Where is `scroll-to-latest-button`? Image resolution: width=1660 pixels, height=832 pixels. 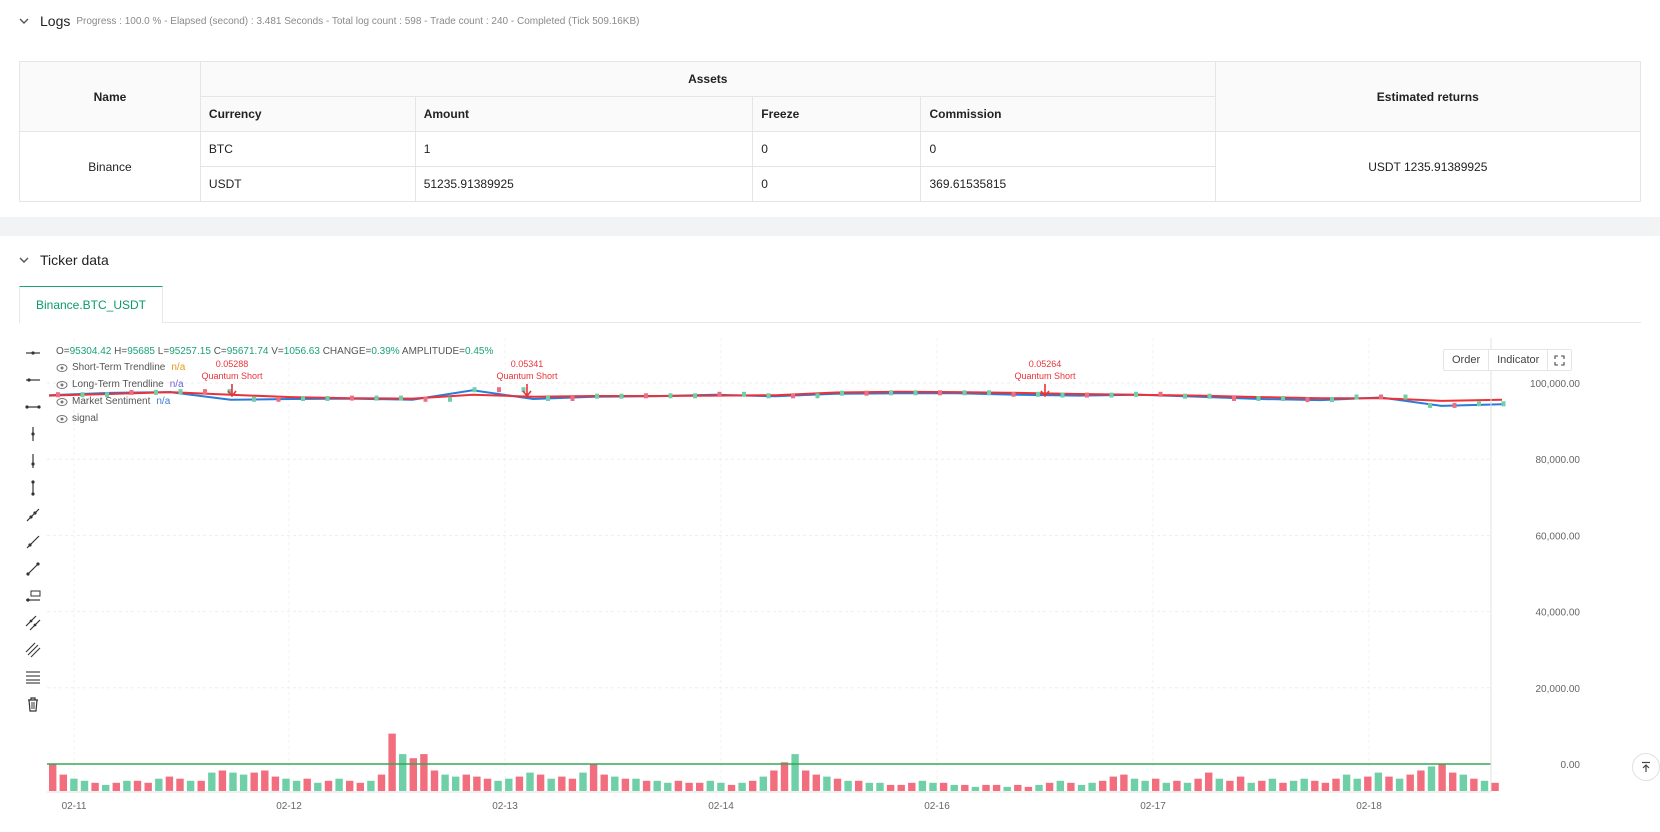 scroll-to-latest-button is located at coordinates (1646, 767).